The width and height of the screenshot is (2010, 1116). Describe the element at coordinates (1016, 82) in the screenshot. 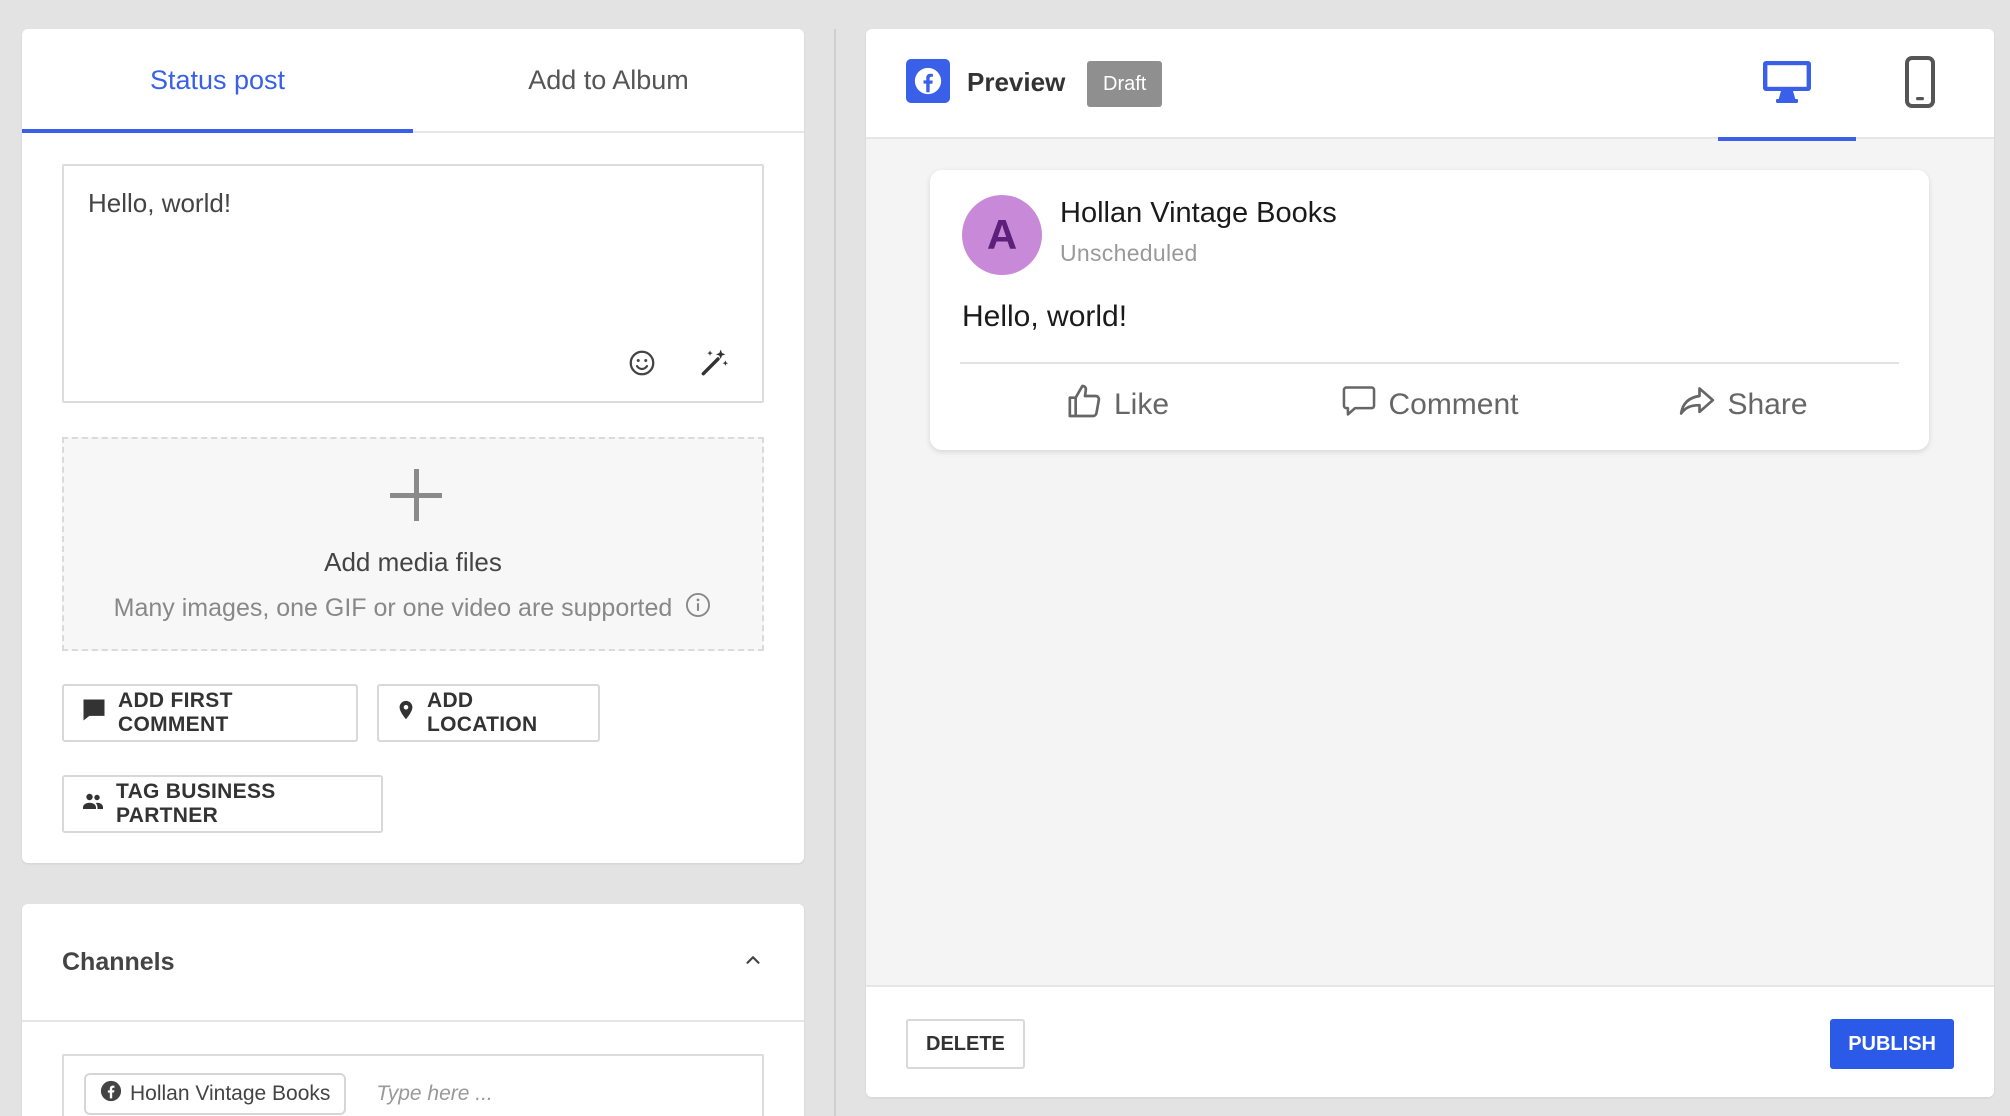

I see `preview-title: Preview` at that location.